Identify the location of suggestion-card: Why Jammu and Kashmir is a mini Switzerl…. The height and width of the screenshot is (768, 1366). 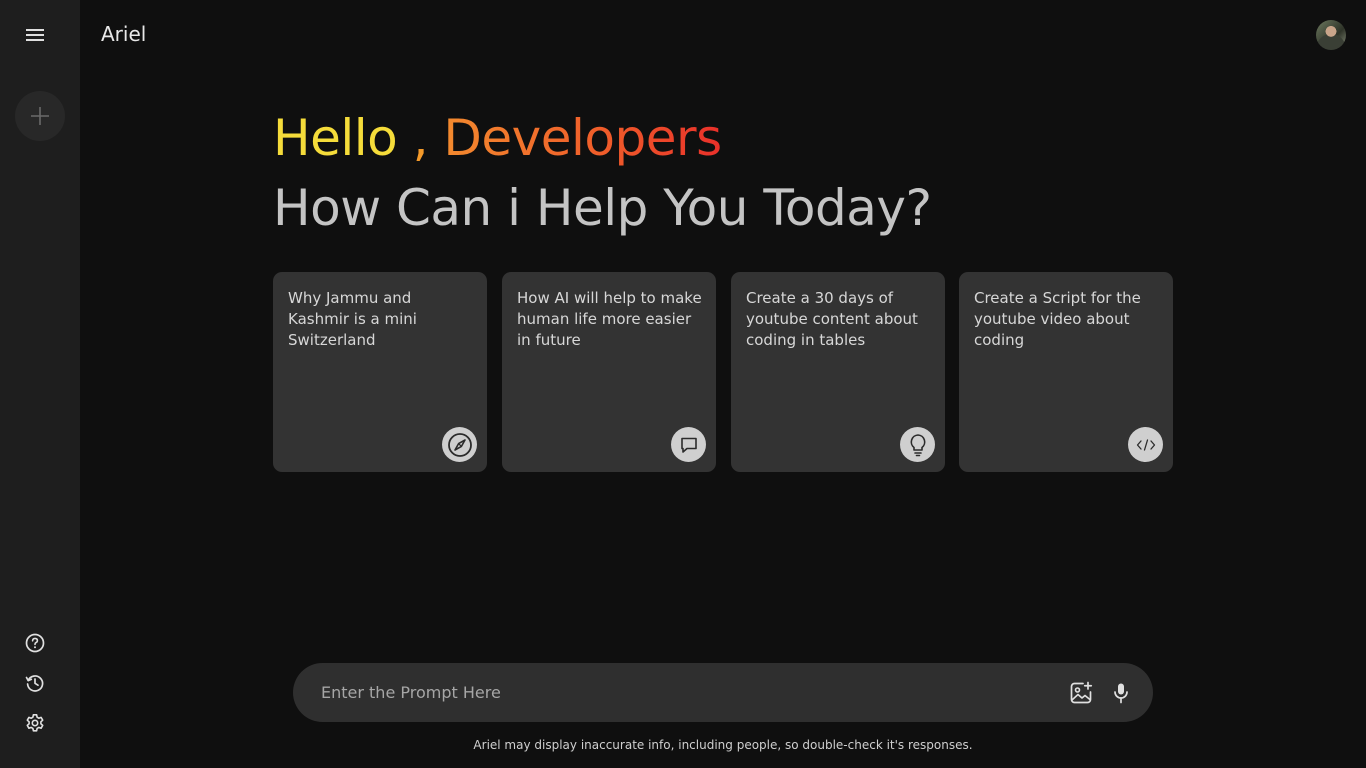
(380, 372).